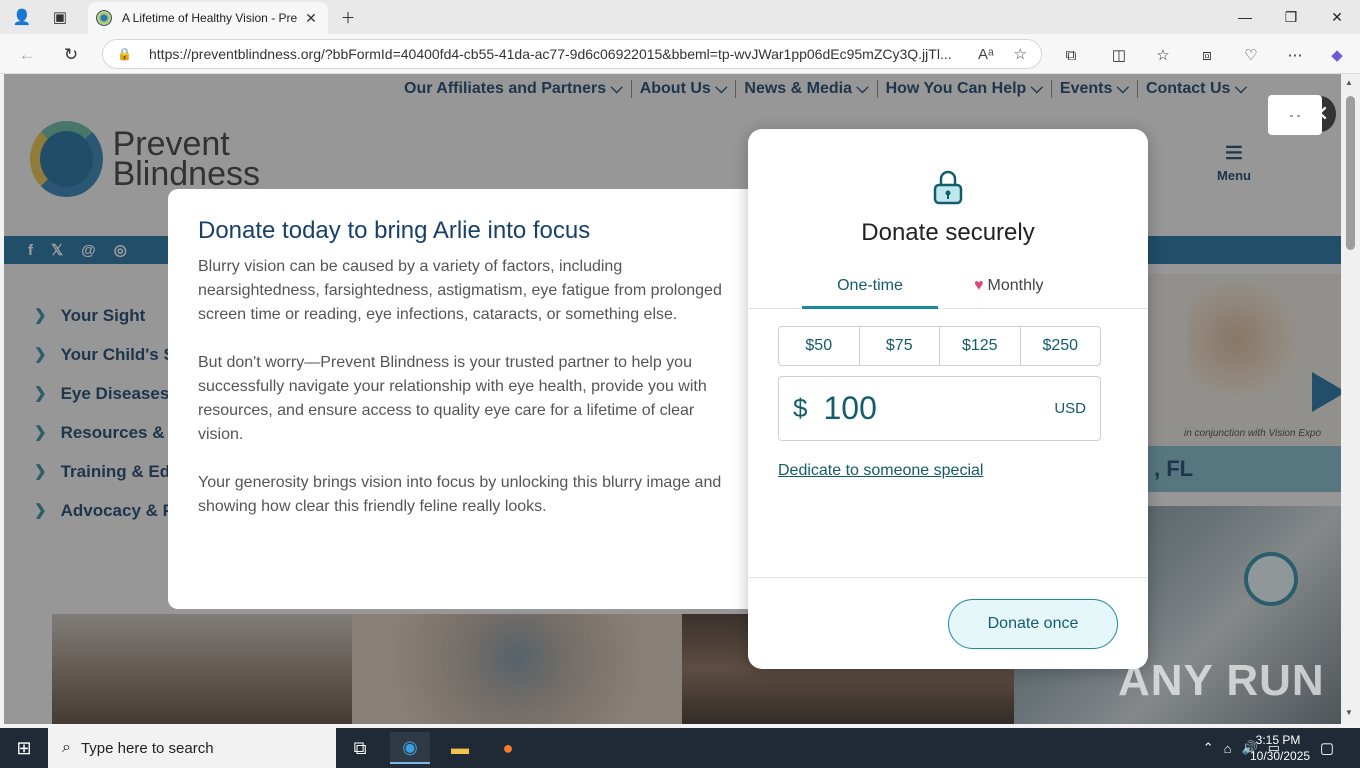  I want to click on taskbar-search: ⌕ Type here to search, so click(192, 748).